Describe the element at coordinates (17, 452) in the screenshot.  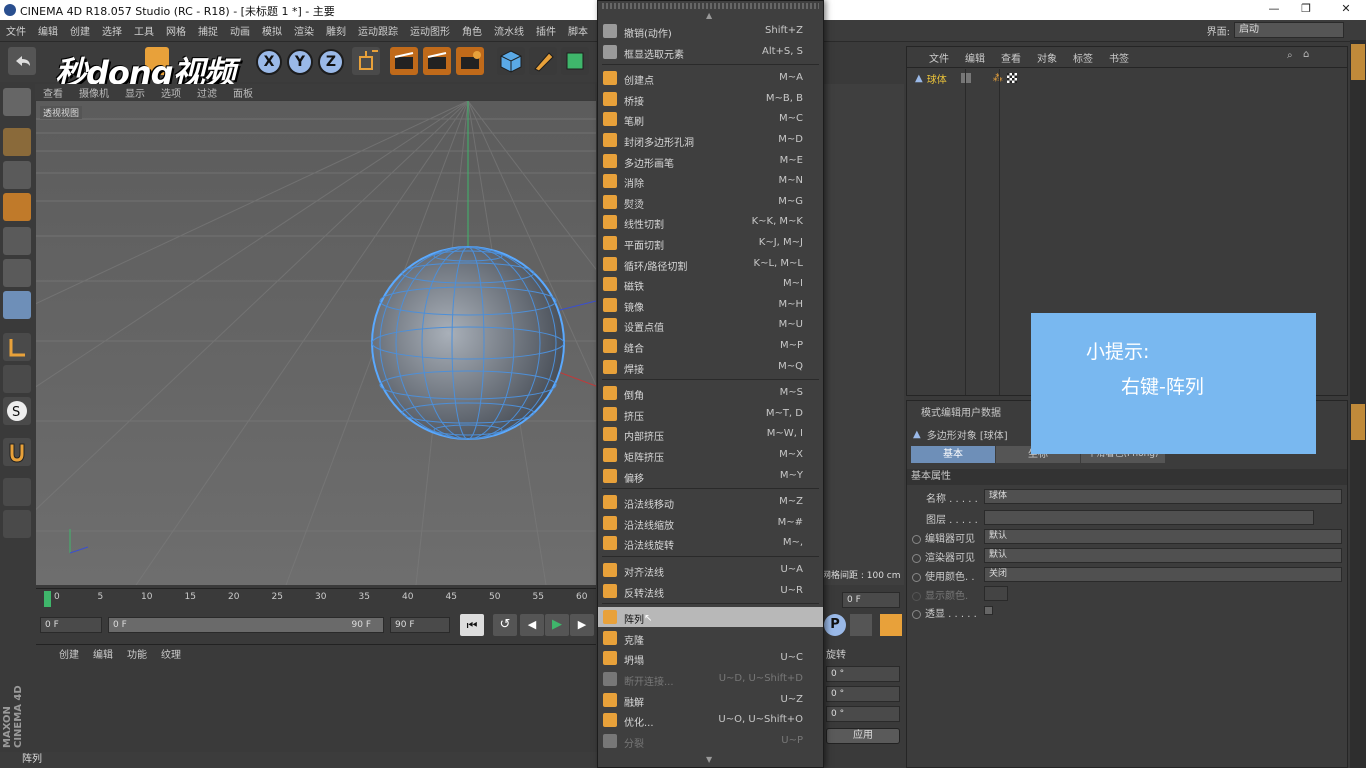
I see `snapping-magnet-icon` at that location.